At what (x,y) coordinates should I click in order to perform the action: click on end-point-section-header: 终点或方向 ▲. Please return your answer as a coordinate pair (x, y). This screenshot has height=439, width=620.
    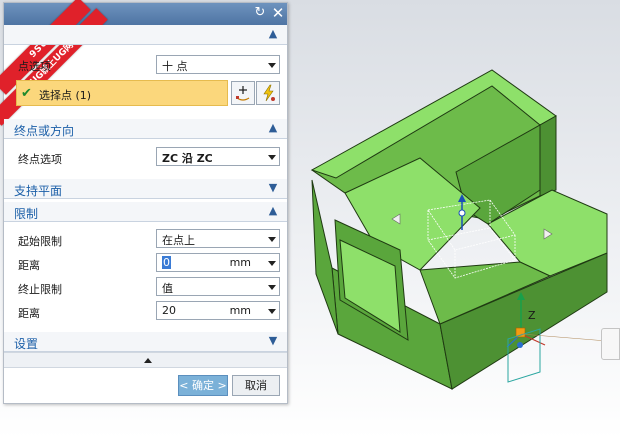
    Looking at the image, I should click on (145, 129).